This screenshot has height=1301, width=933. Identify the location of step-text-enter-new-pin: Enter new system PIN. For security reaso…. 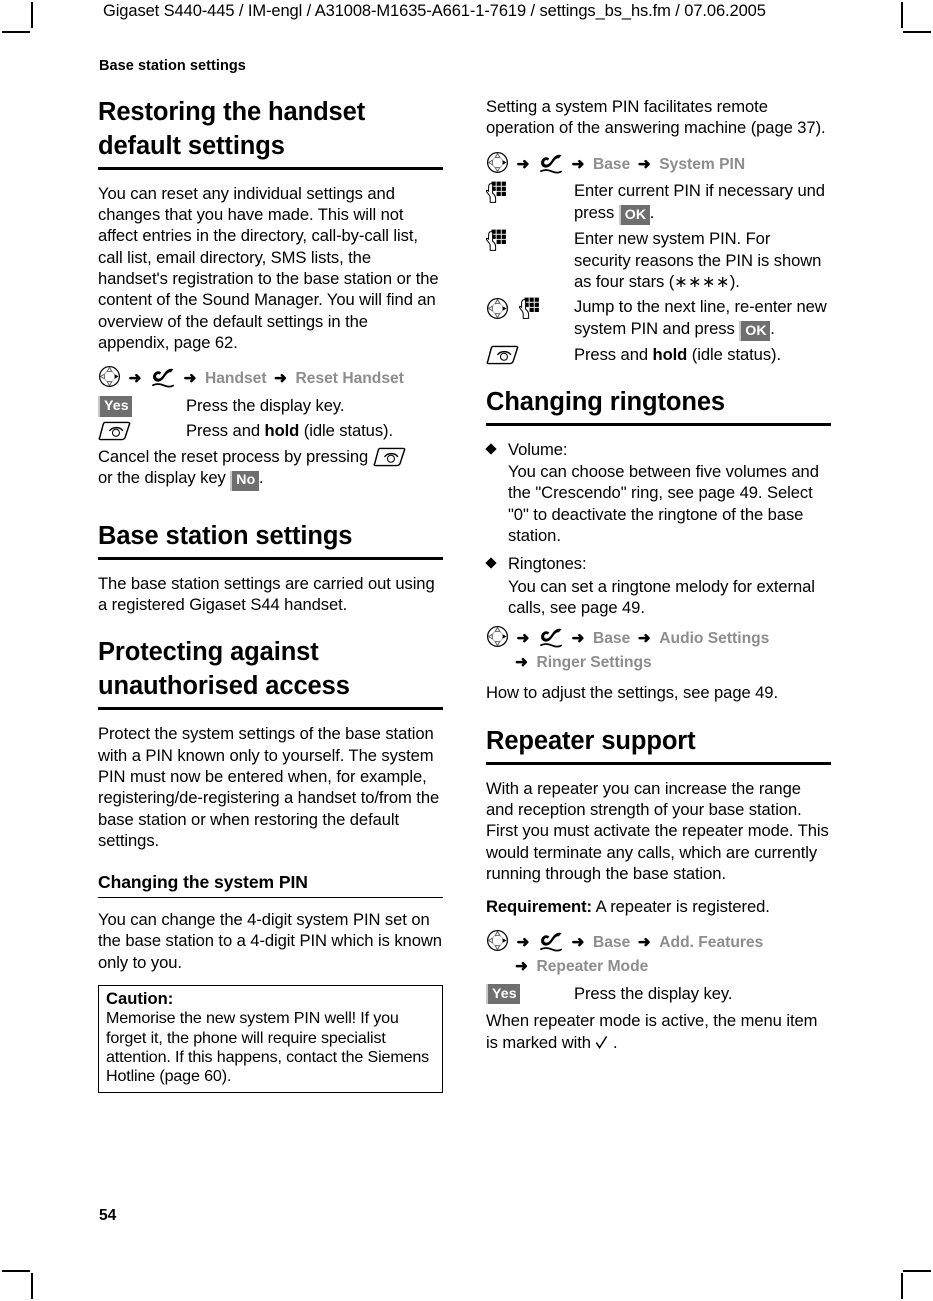
(702, 260).